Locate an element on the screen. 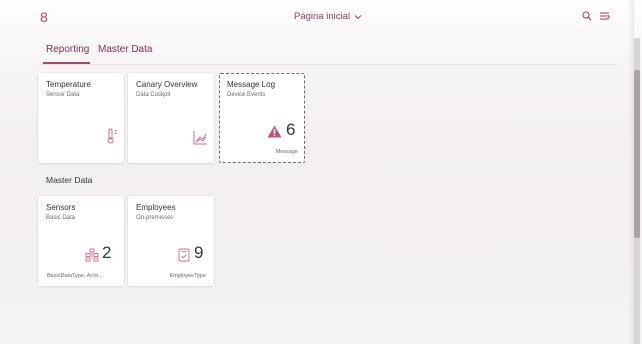  group-title-master-data: Master Data is located at coordinates (69, 180).